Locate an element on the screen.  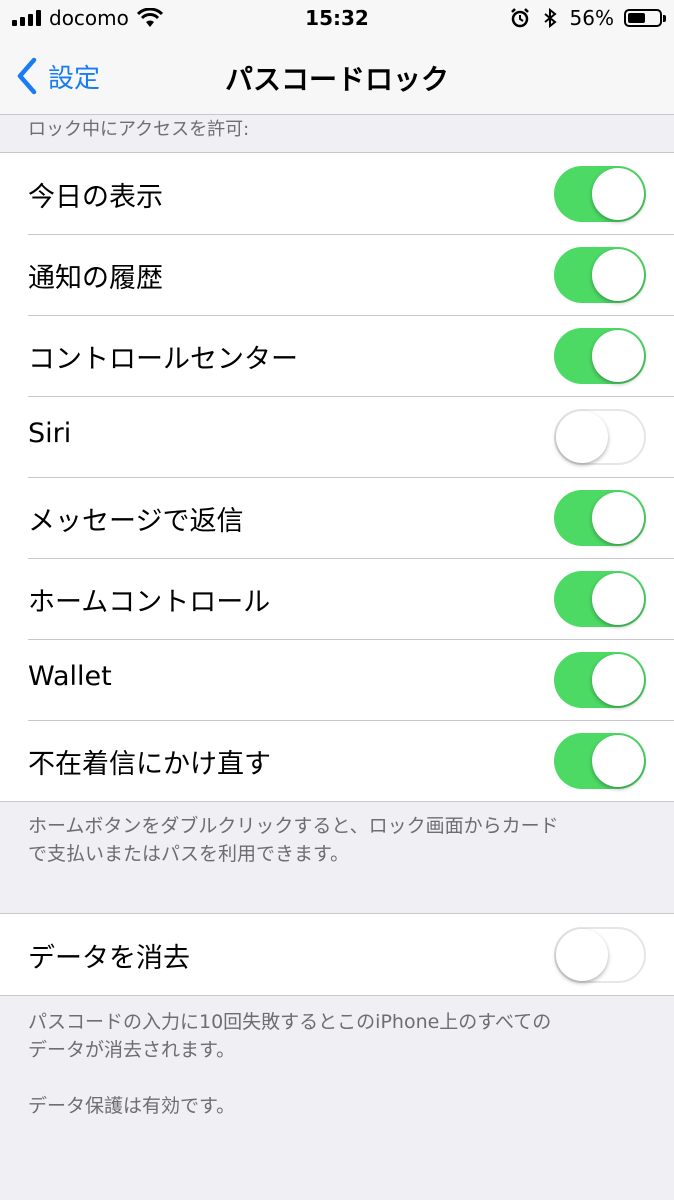
setting-row: メッセージで返信 is located at coordinates (337, 517).